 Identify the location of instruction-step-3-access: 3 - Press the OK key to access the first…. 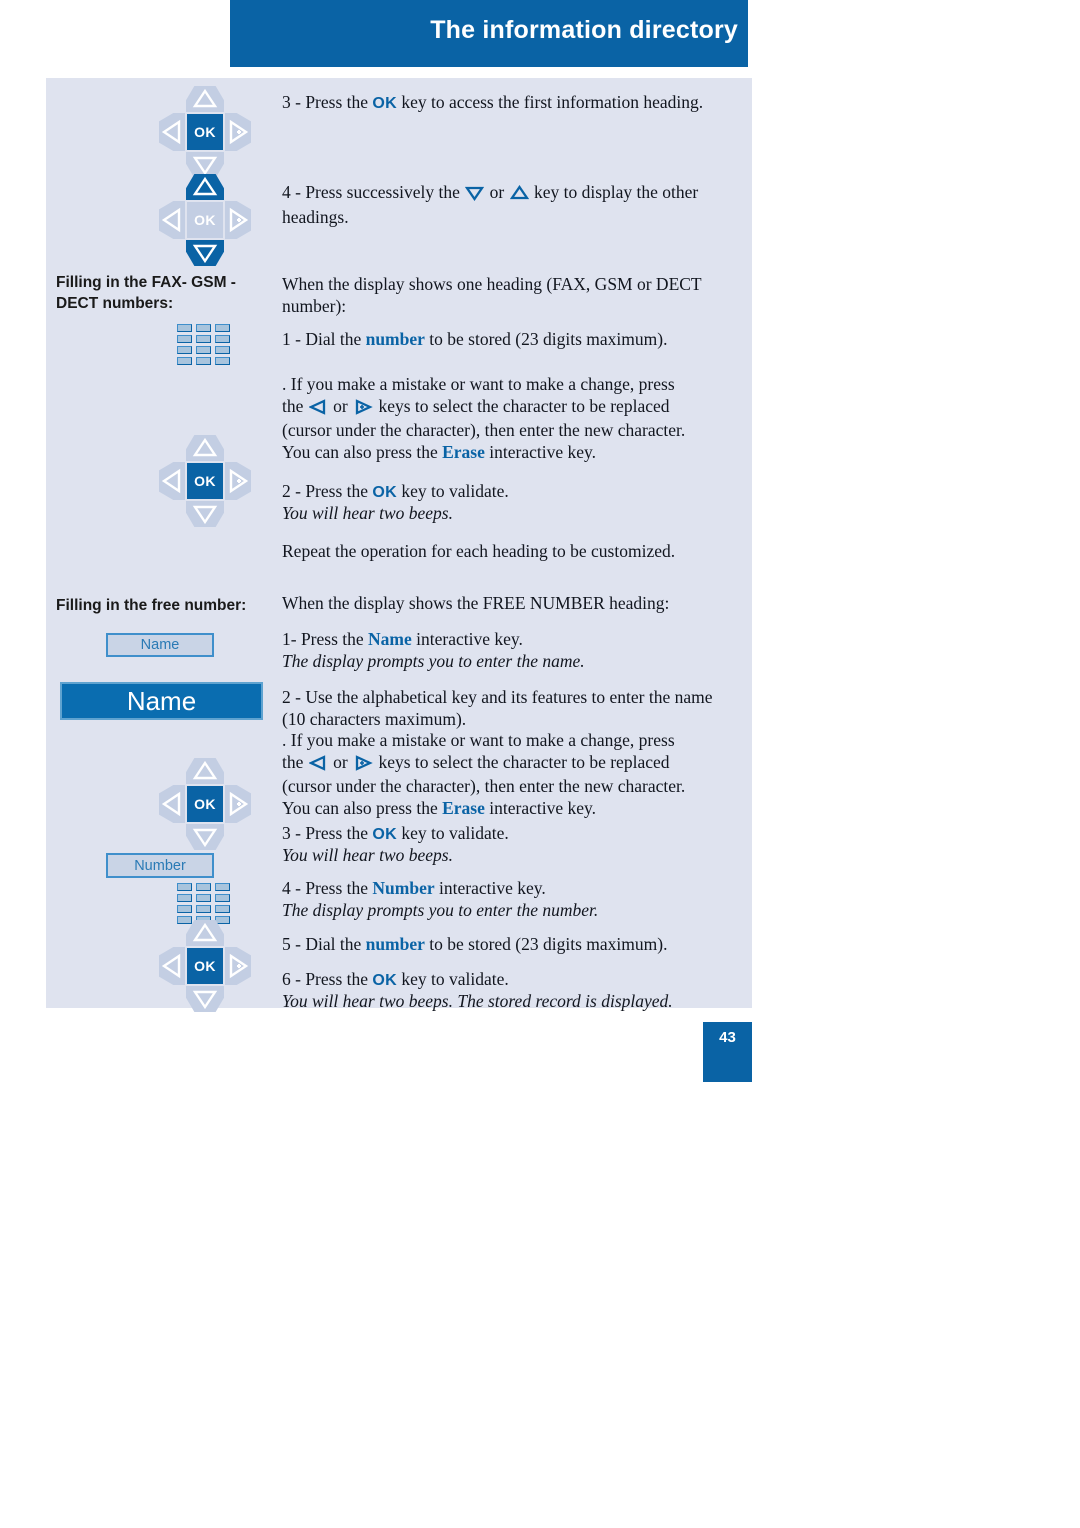
(493, 102).